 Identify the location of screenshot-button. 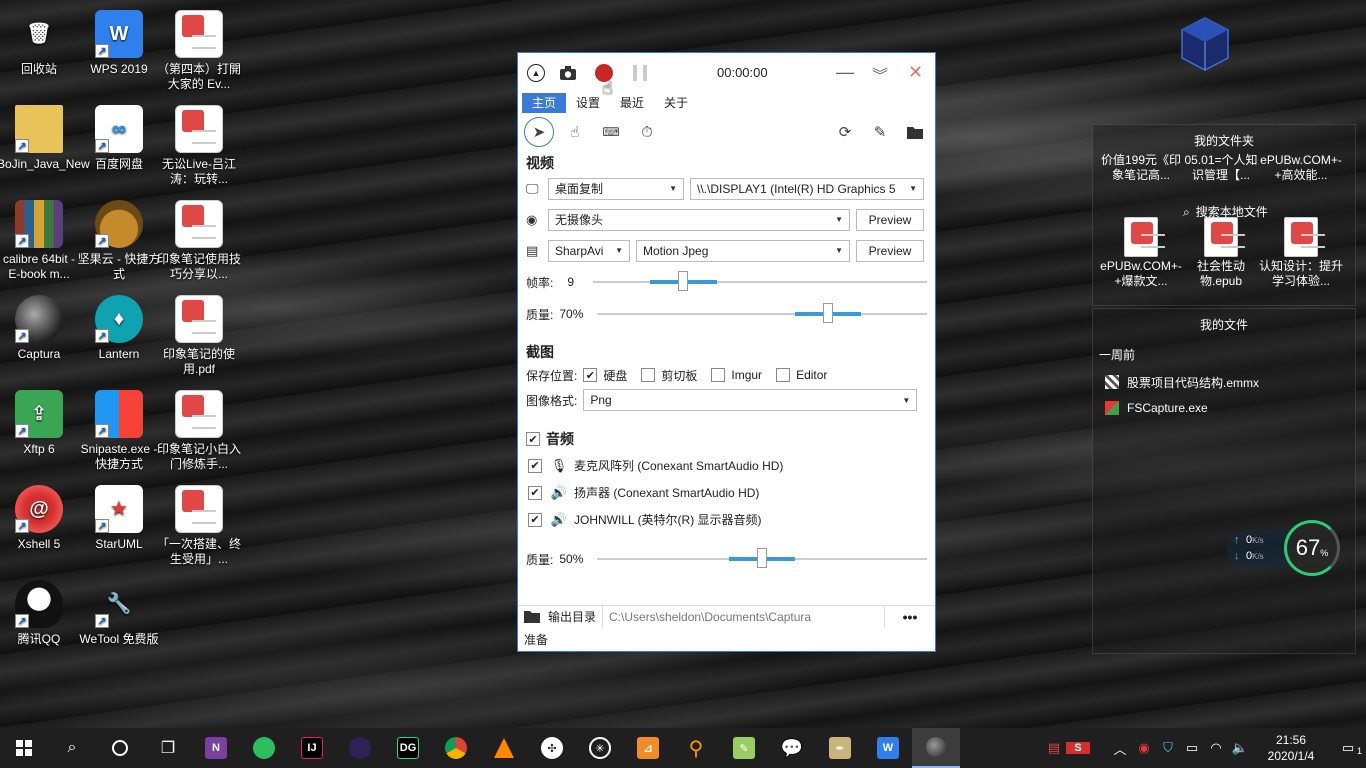
(568, 73).